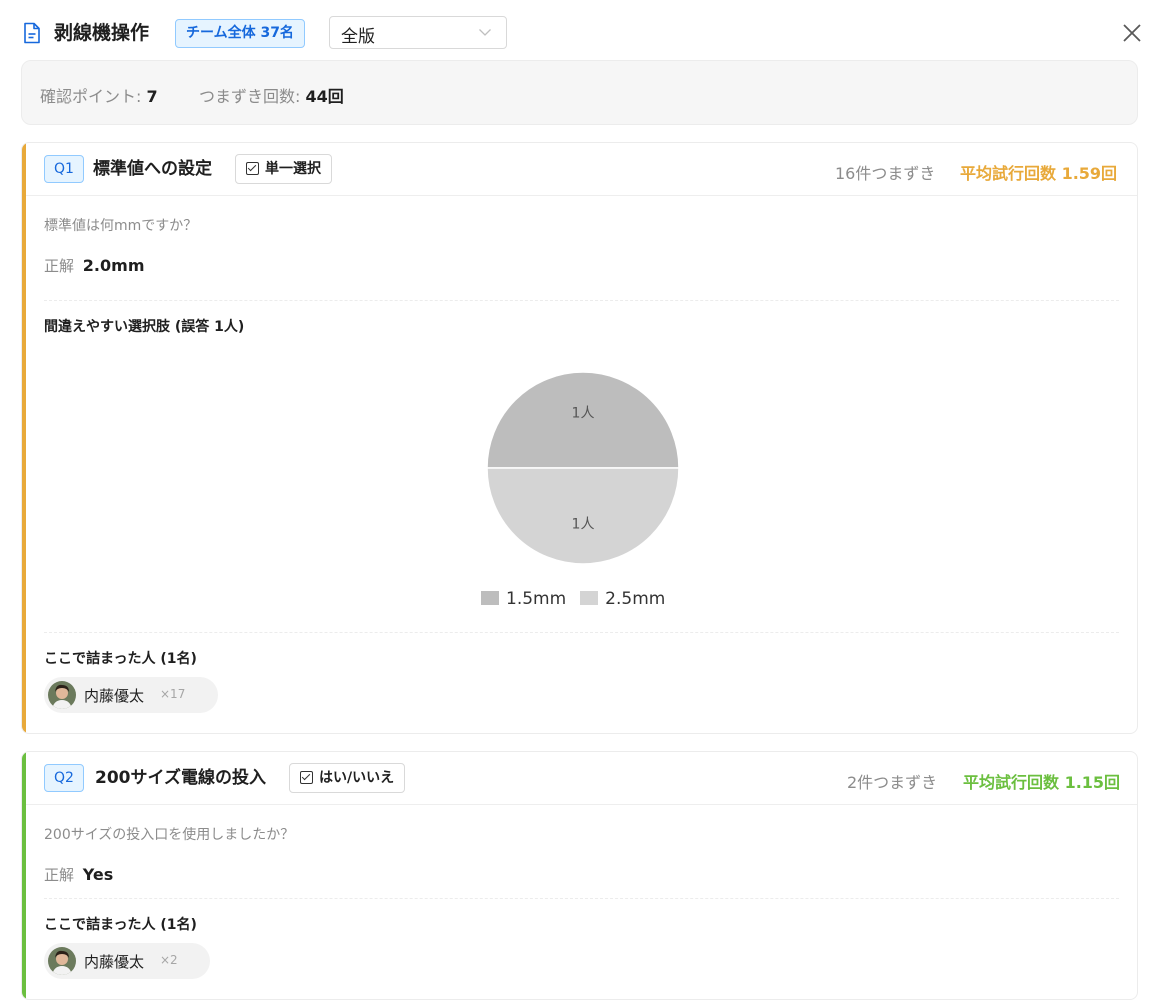 The width and height of the screenshot is (1156, 1005). I want to click on page-title: 剥線機操作, so click(102, 33).